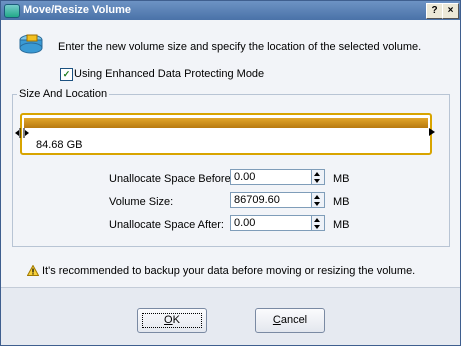 The image size is (461, 346). I want to click on volume-size-spinner, so click(318, 200).